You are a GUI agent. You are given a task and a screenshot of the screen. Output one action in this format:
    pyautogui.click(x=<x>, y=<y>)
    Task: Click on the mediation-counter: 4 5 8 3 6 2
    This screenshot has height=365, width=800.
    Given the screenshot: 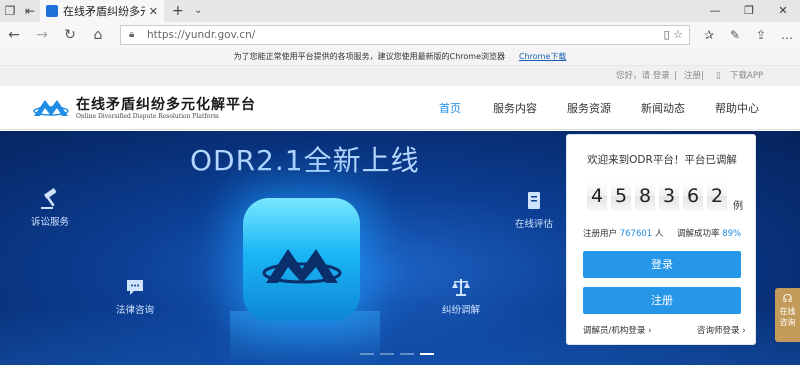 What is the action you would take?
    pyautogui.click(x=659, y=196)
    